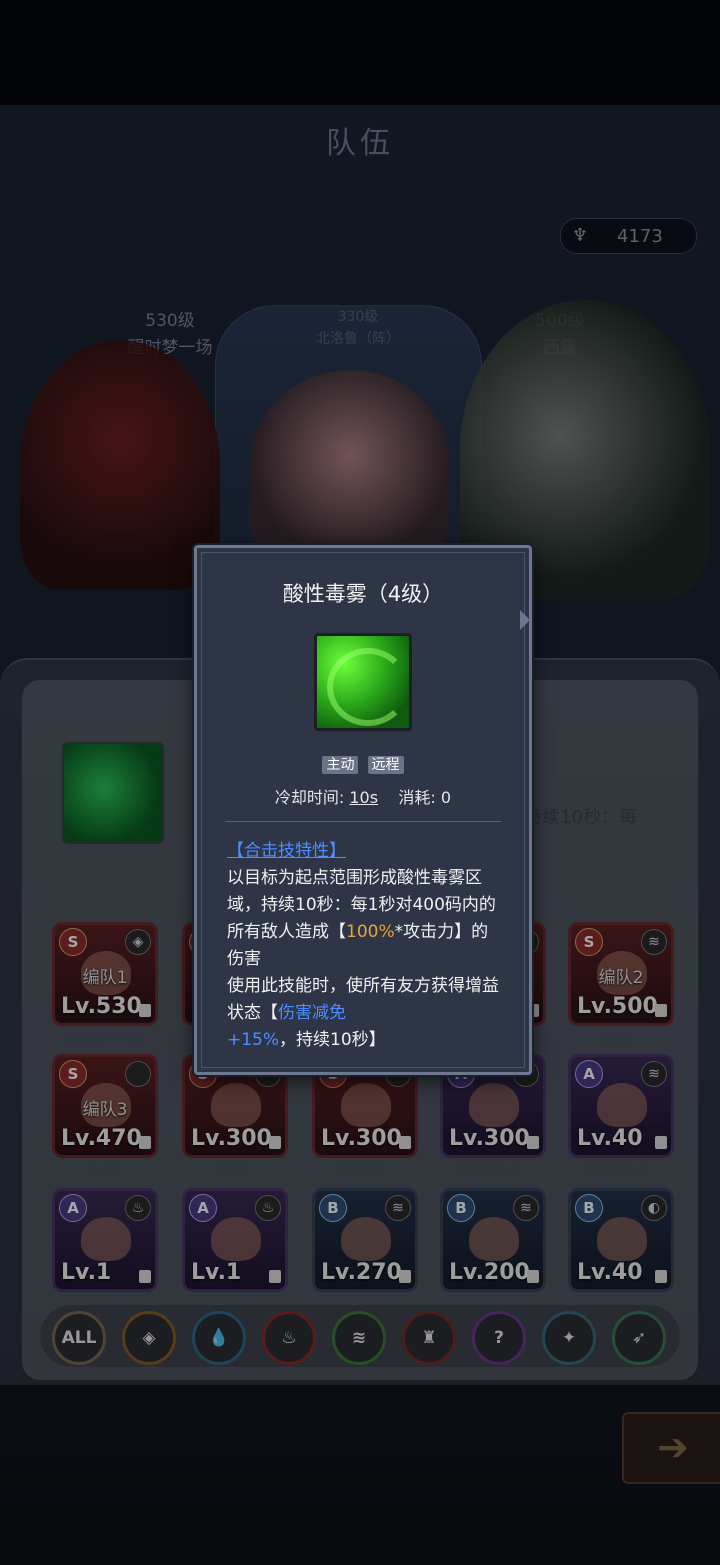  Describe the element at coordinates (417, 797) in the screenshot. I see `cost-label: 消耗:` at that location.